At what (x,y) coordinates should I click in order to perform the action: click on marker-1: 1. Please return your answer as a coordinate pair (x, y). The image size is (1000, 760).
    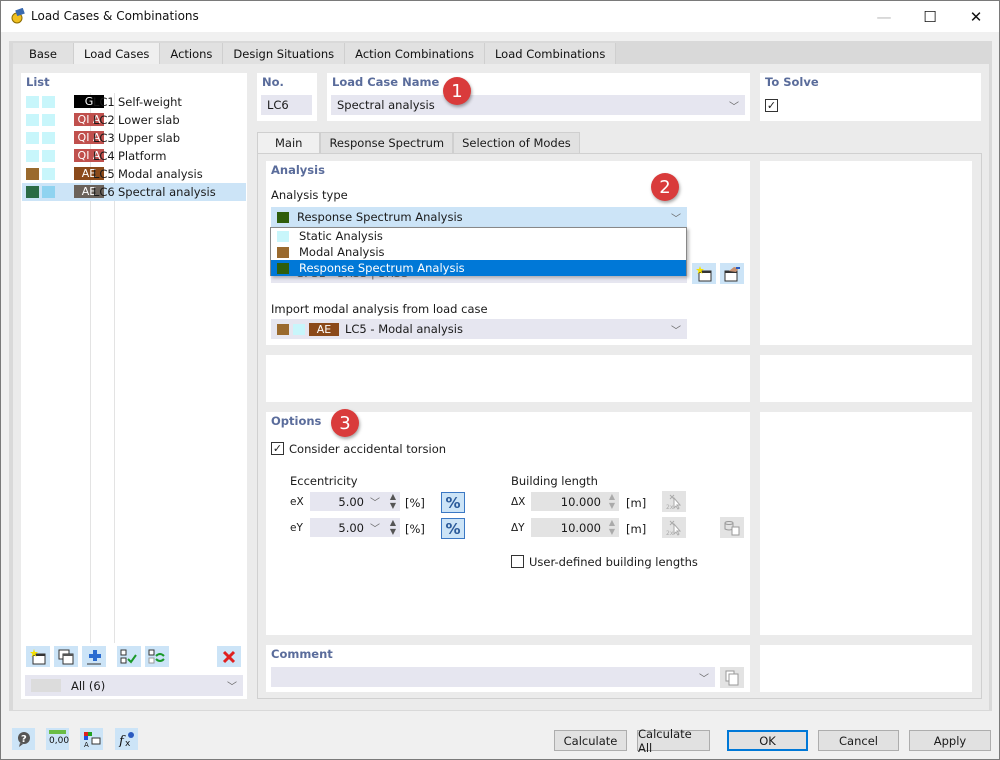
    Looking at the image, I should click on (457, 91).